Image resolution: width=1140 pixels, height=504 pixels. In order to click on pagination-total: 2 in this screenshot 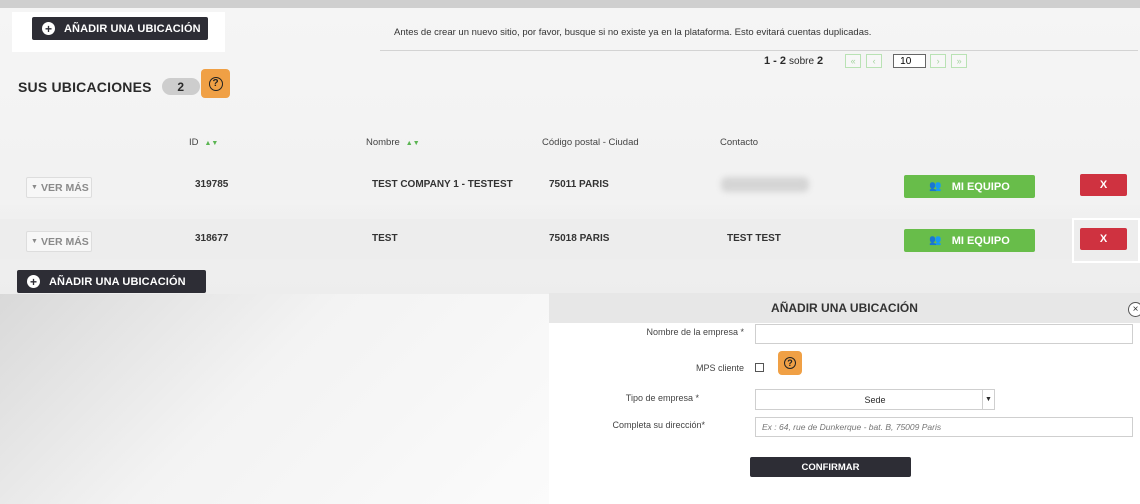, I will do `click(820, 61)`.